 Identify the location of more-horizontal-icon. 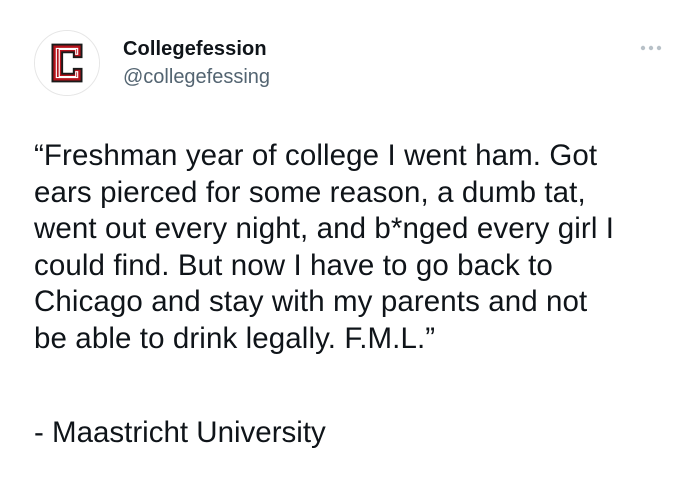
(651, 48).